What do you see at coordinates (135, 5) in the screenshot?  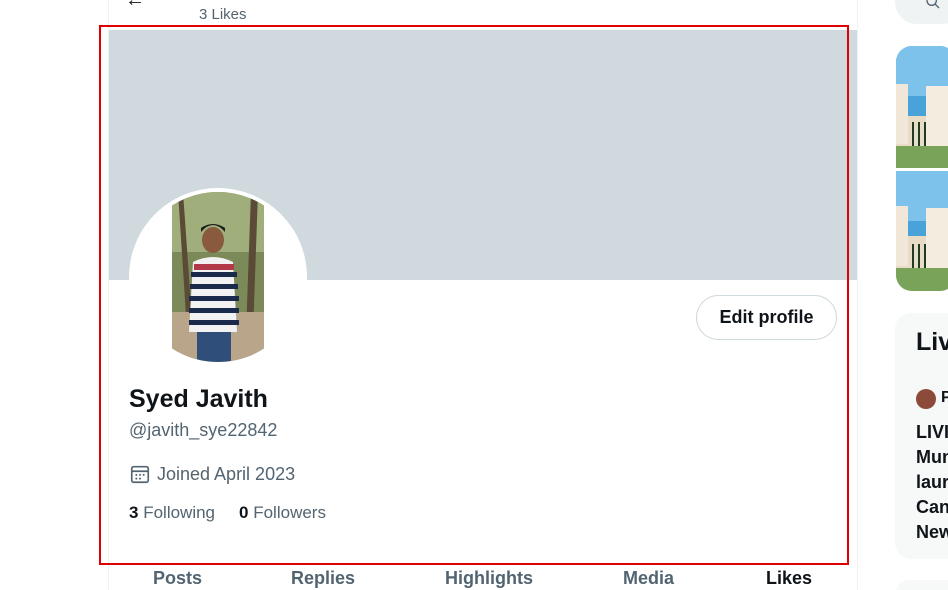 I see `back-arrow-icon: ←` at bounding box center [135, 5].